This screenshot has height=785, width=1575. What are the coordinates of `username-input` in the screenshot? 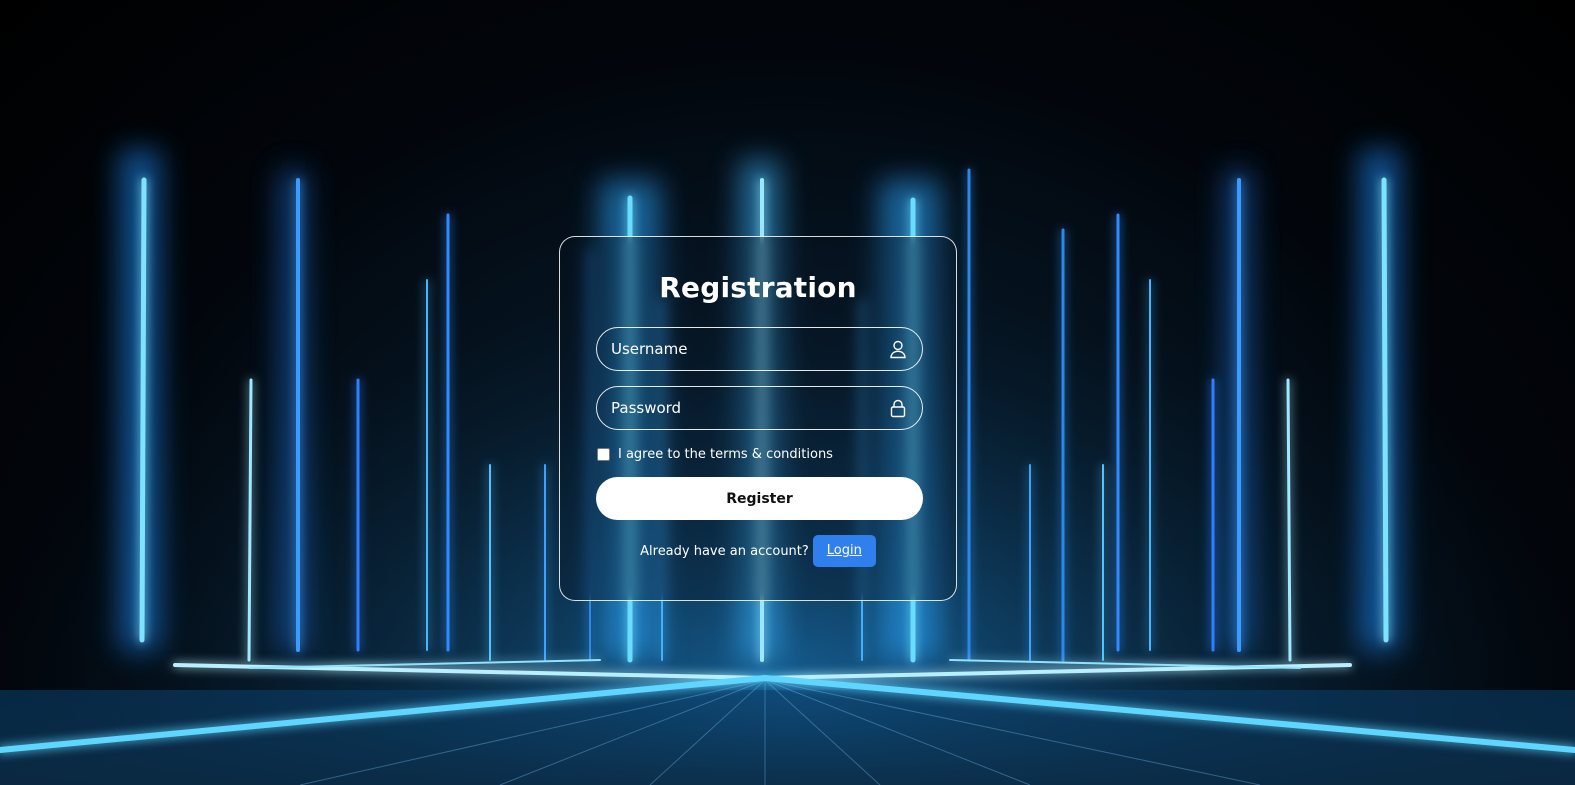 It's located at (741, 349).